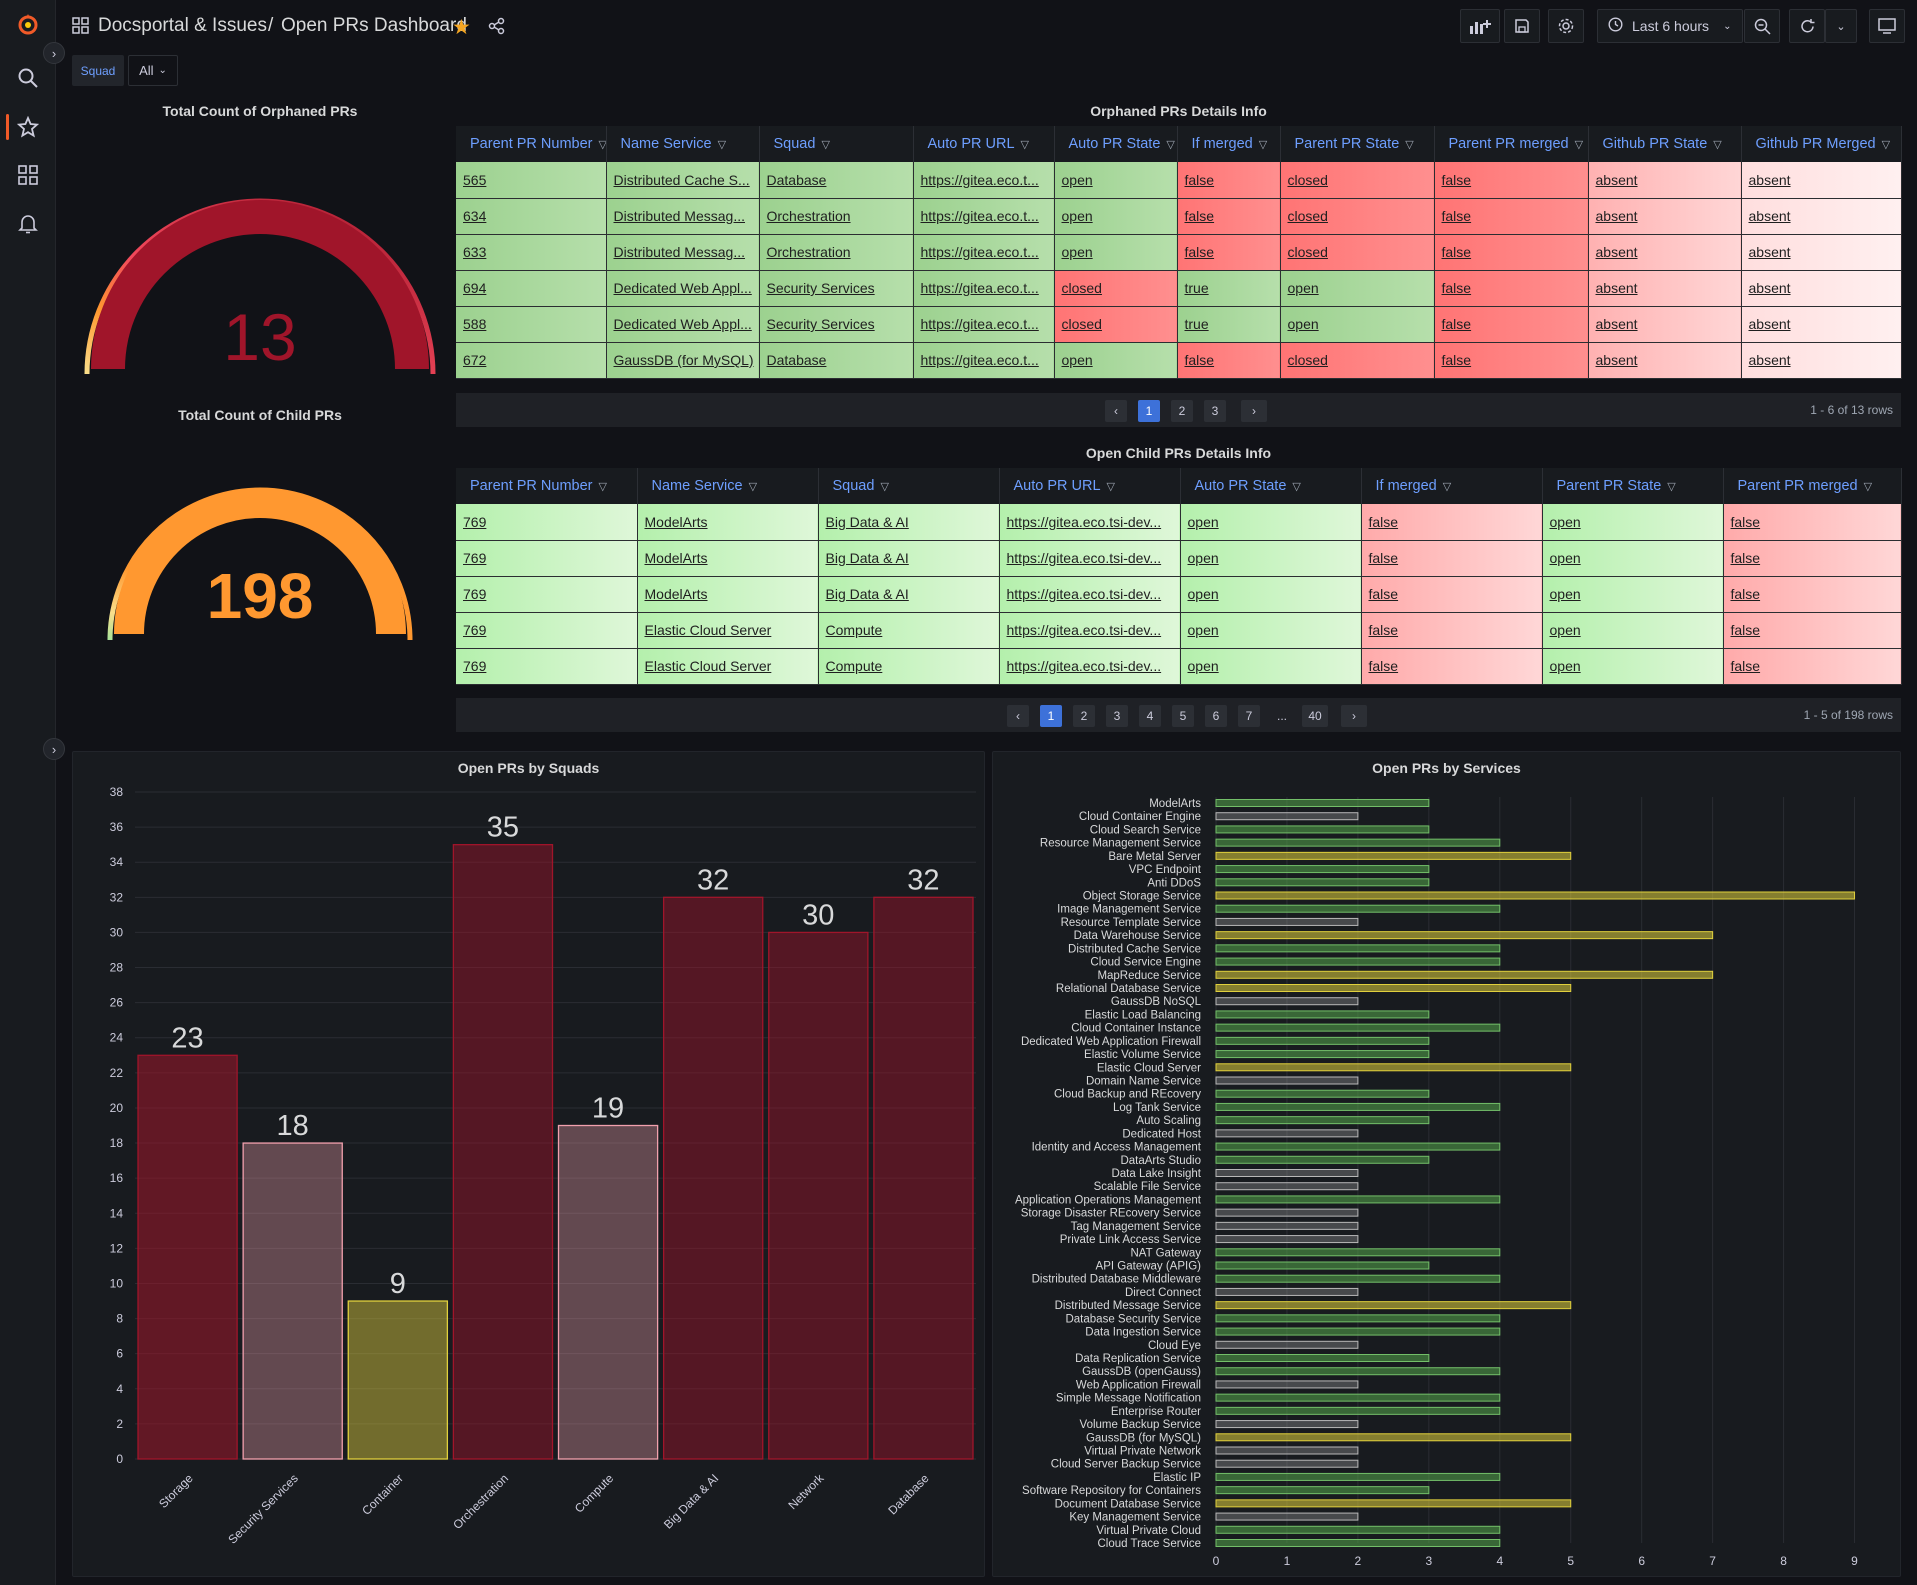 This screenshot has width=1917, height=1585. I want to click on cell-parent-pr-number: 588, so click(531, 324).